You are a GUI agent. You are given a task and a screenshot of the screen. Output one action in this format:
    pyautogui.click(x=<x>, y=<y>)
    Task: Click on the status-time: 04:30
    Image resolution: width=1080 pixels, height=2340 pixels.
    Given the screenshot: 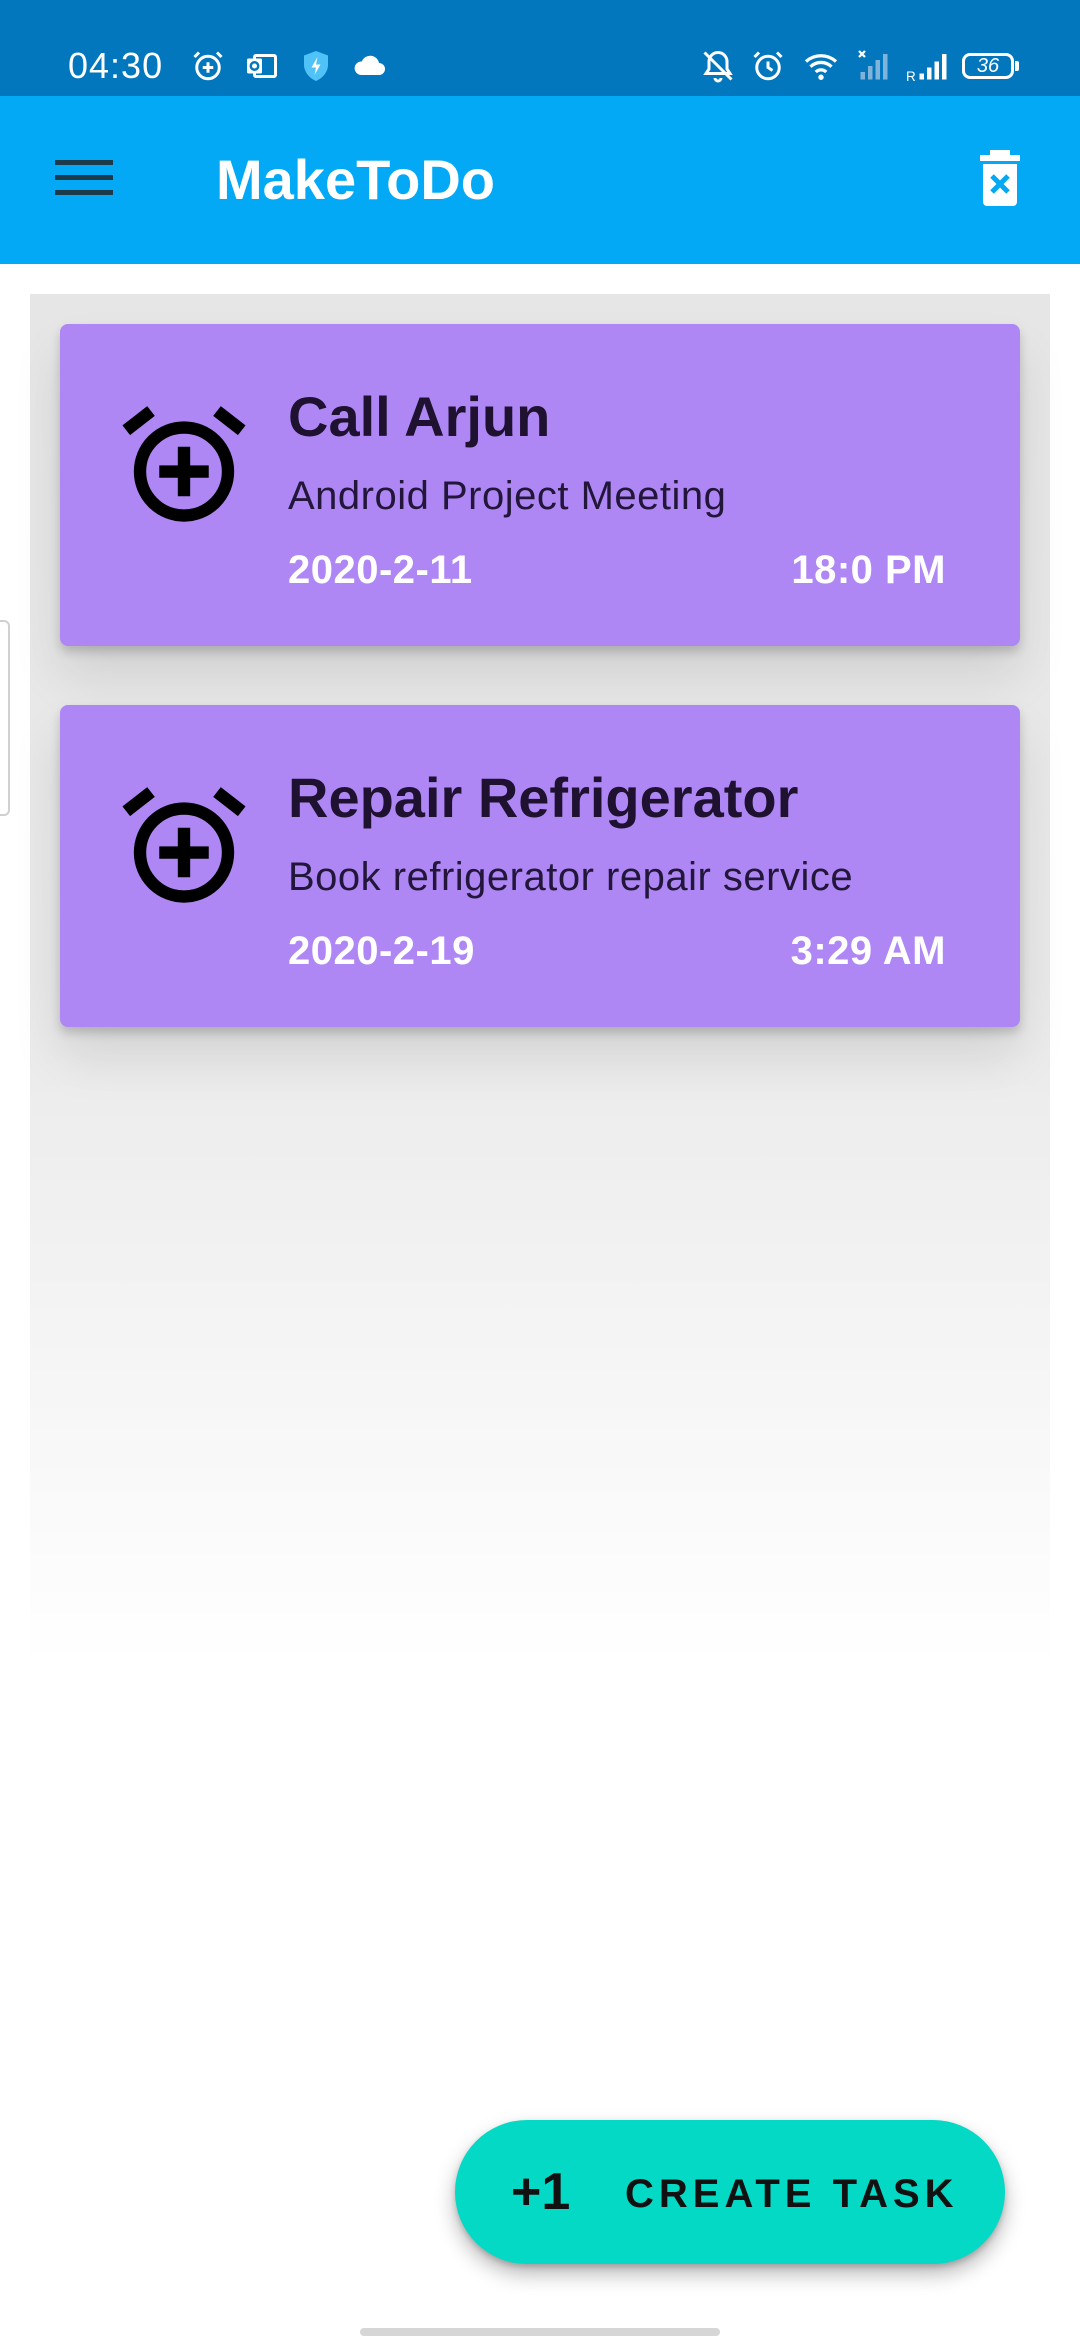 What is the action you would take?
    pyautogui.click(x=116, y=65)
    